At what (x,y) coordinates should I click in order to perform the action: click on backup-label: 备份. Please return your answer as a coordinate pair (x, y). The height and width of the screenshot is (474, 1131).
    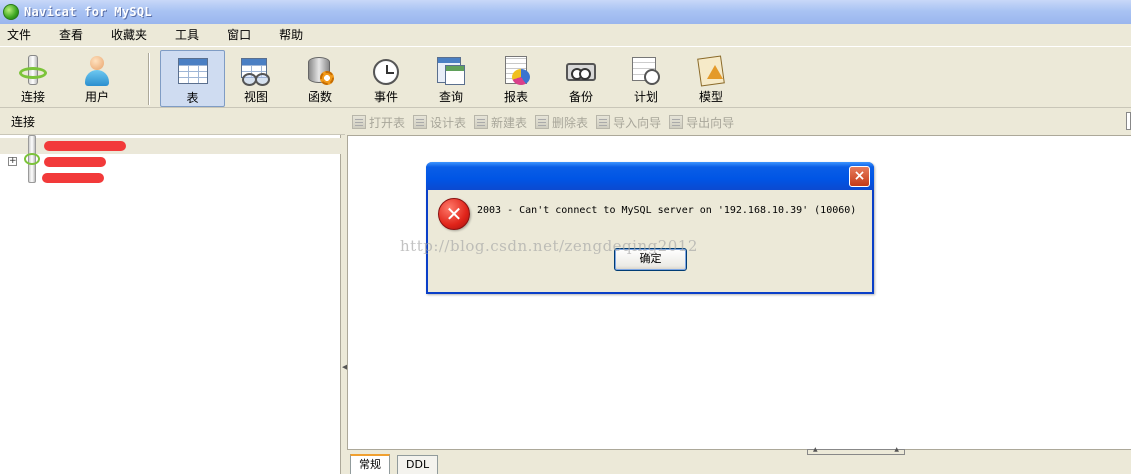
    Looking at the image, I should click on (580, 97).